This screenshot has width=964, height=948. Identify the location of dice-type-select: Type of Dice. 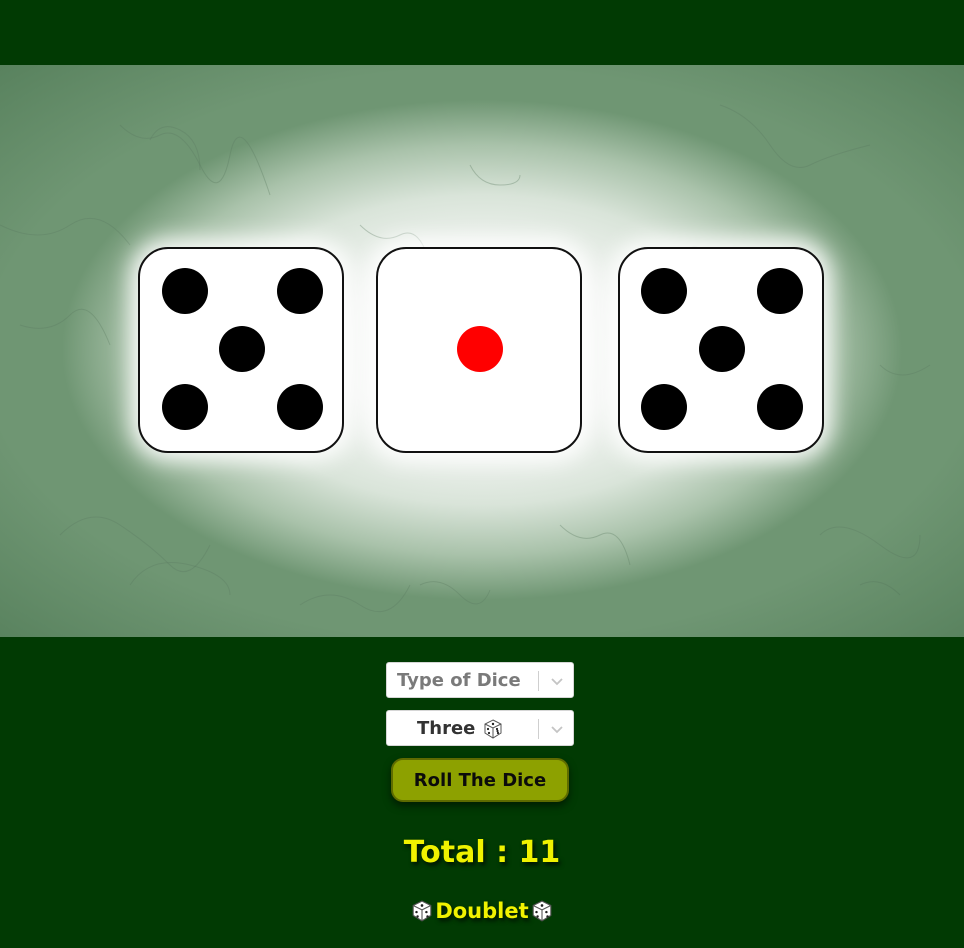
(480, 680).